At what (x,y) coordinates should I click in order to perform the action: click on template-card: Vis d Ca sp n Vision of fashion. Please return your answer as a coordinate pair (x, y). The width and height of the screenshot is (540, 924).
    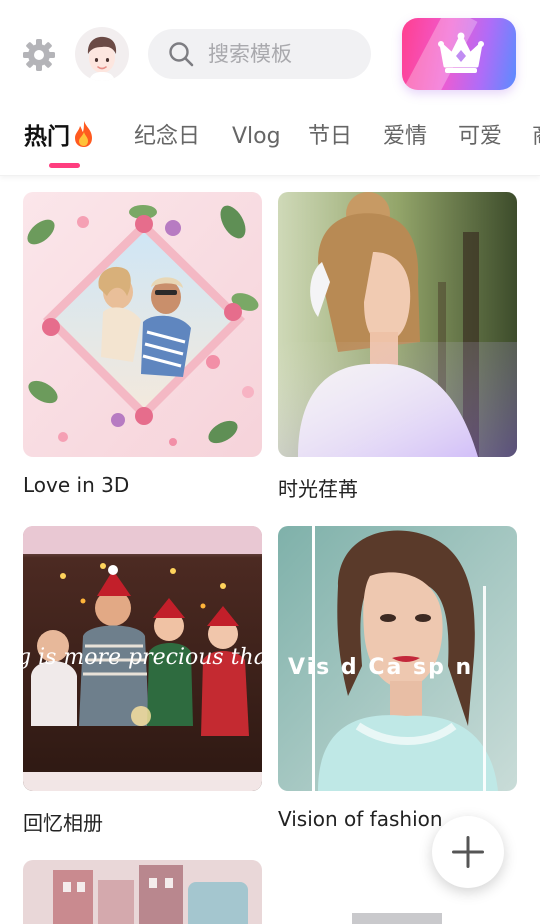
    Looking at the image, I should click on (397, 678).